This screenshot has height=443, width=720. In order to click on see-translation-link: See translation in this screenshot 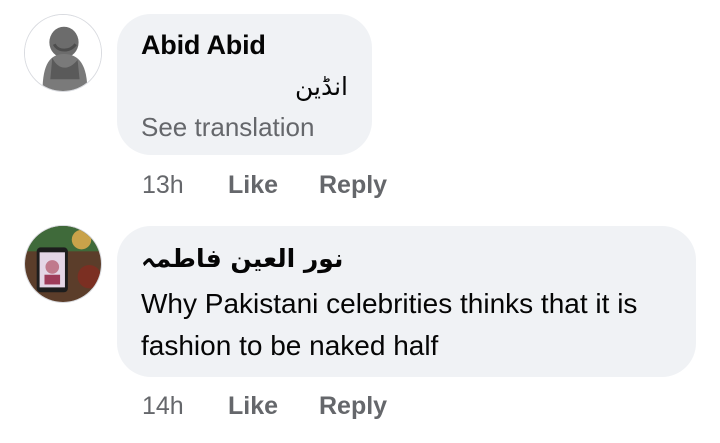, I will do `click(227, 127)`.